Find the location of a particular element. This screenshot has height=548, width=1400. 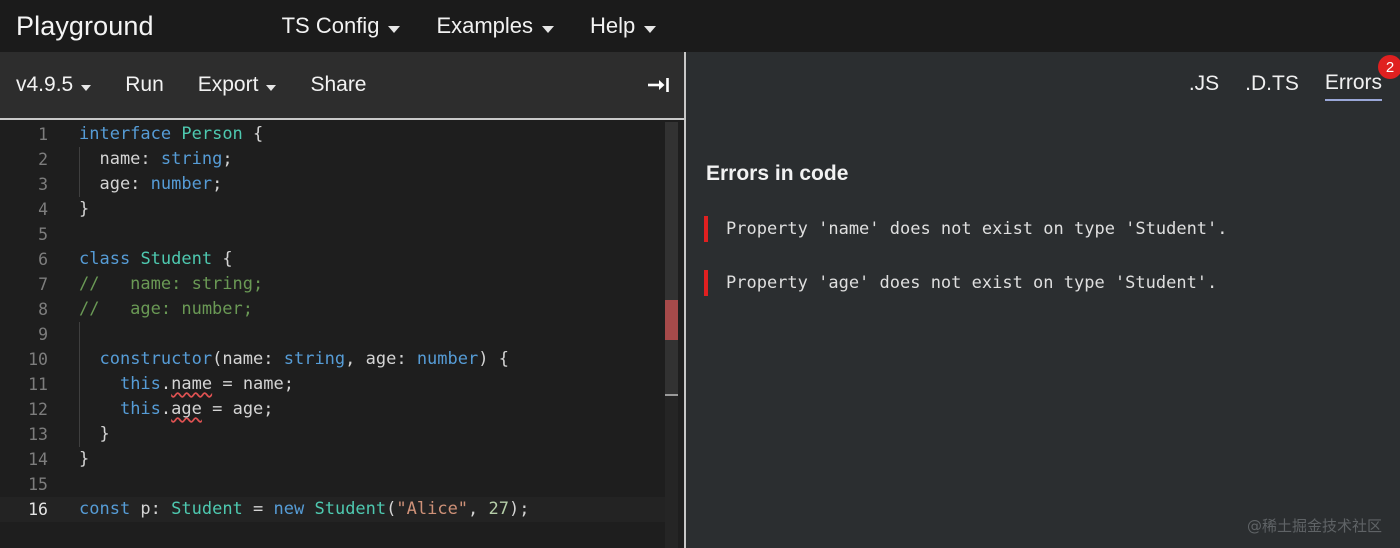

line-number: 13 is located at coordinates (38, 434).